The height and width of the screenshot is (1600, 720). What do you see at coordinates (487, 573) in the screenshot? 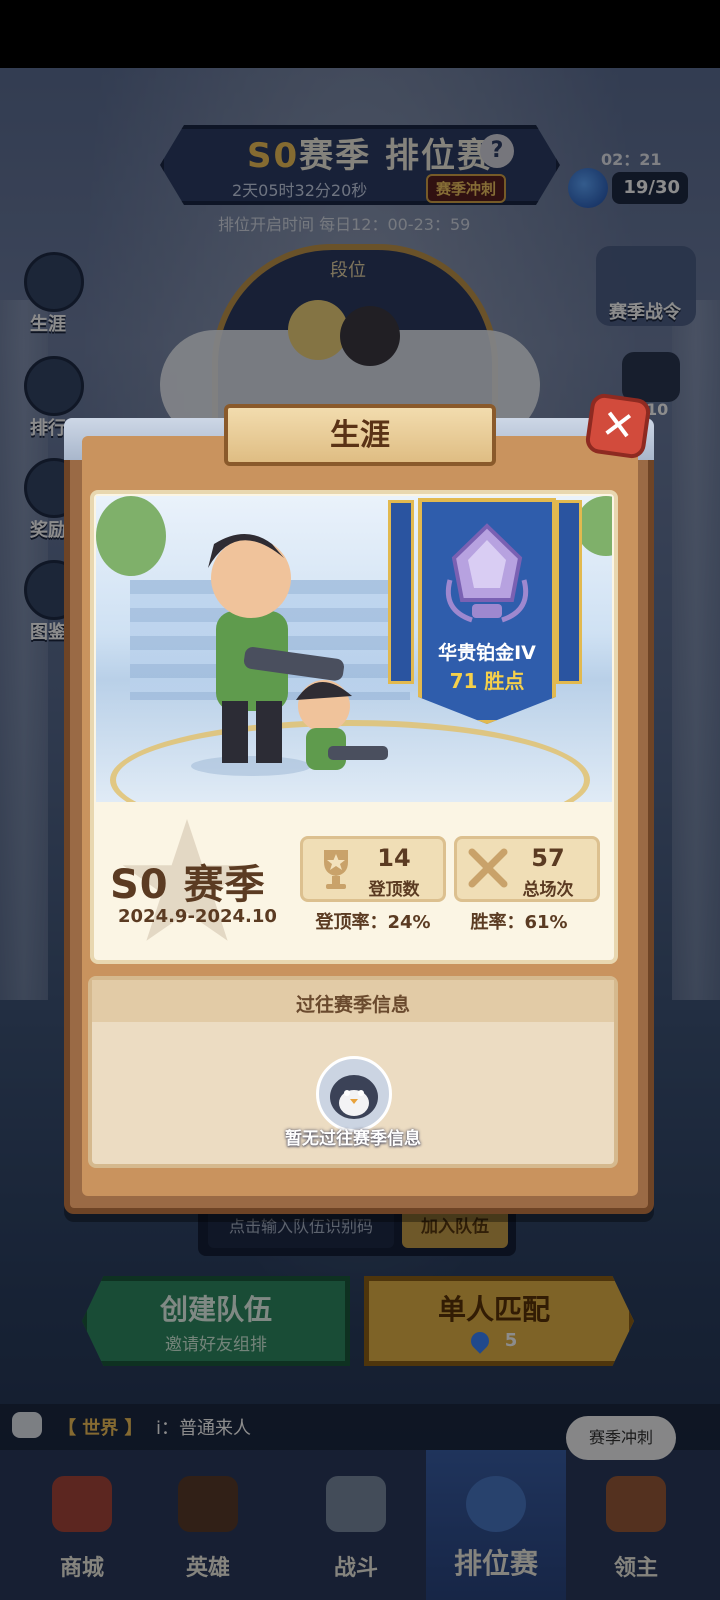
I see `platinum-rank-icon` at bounding box center [487, 573].